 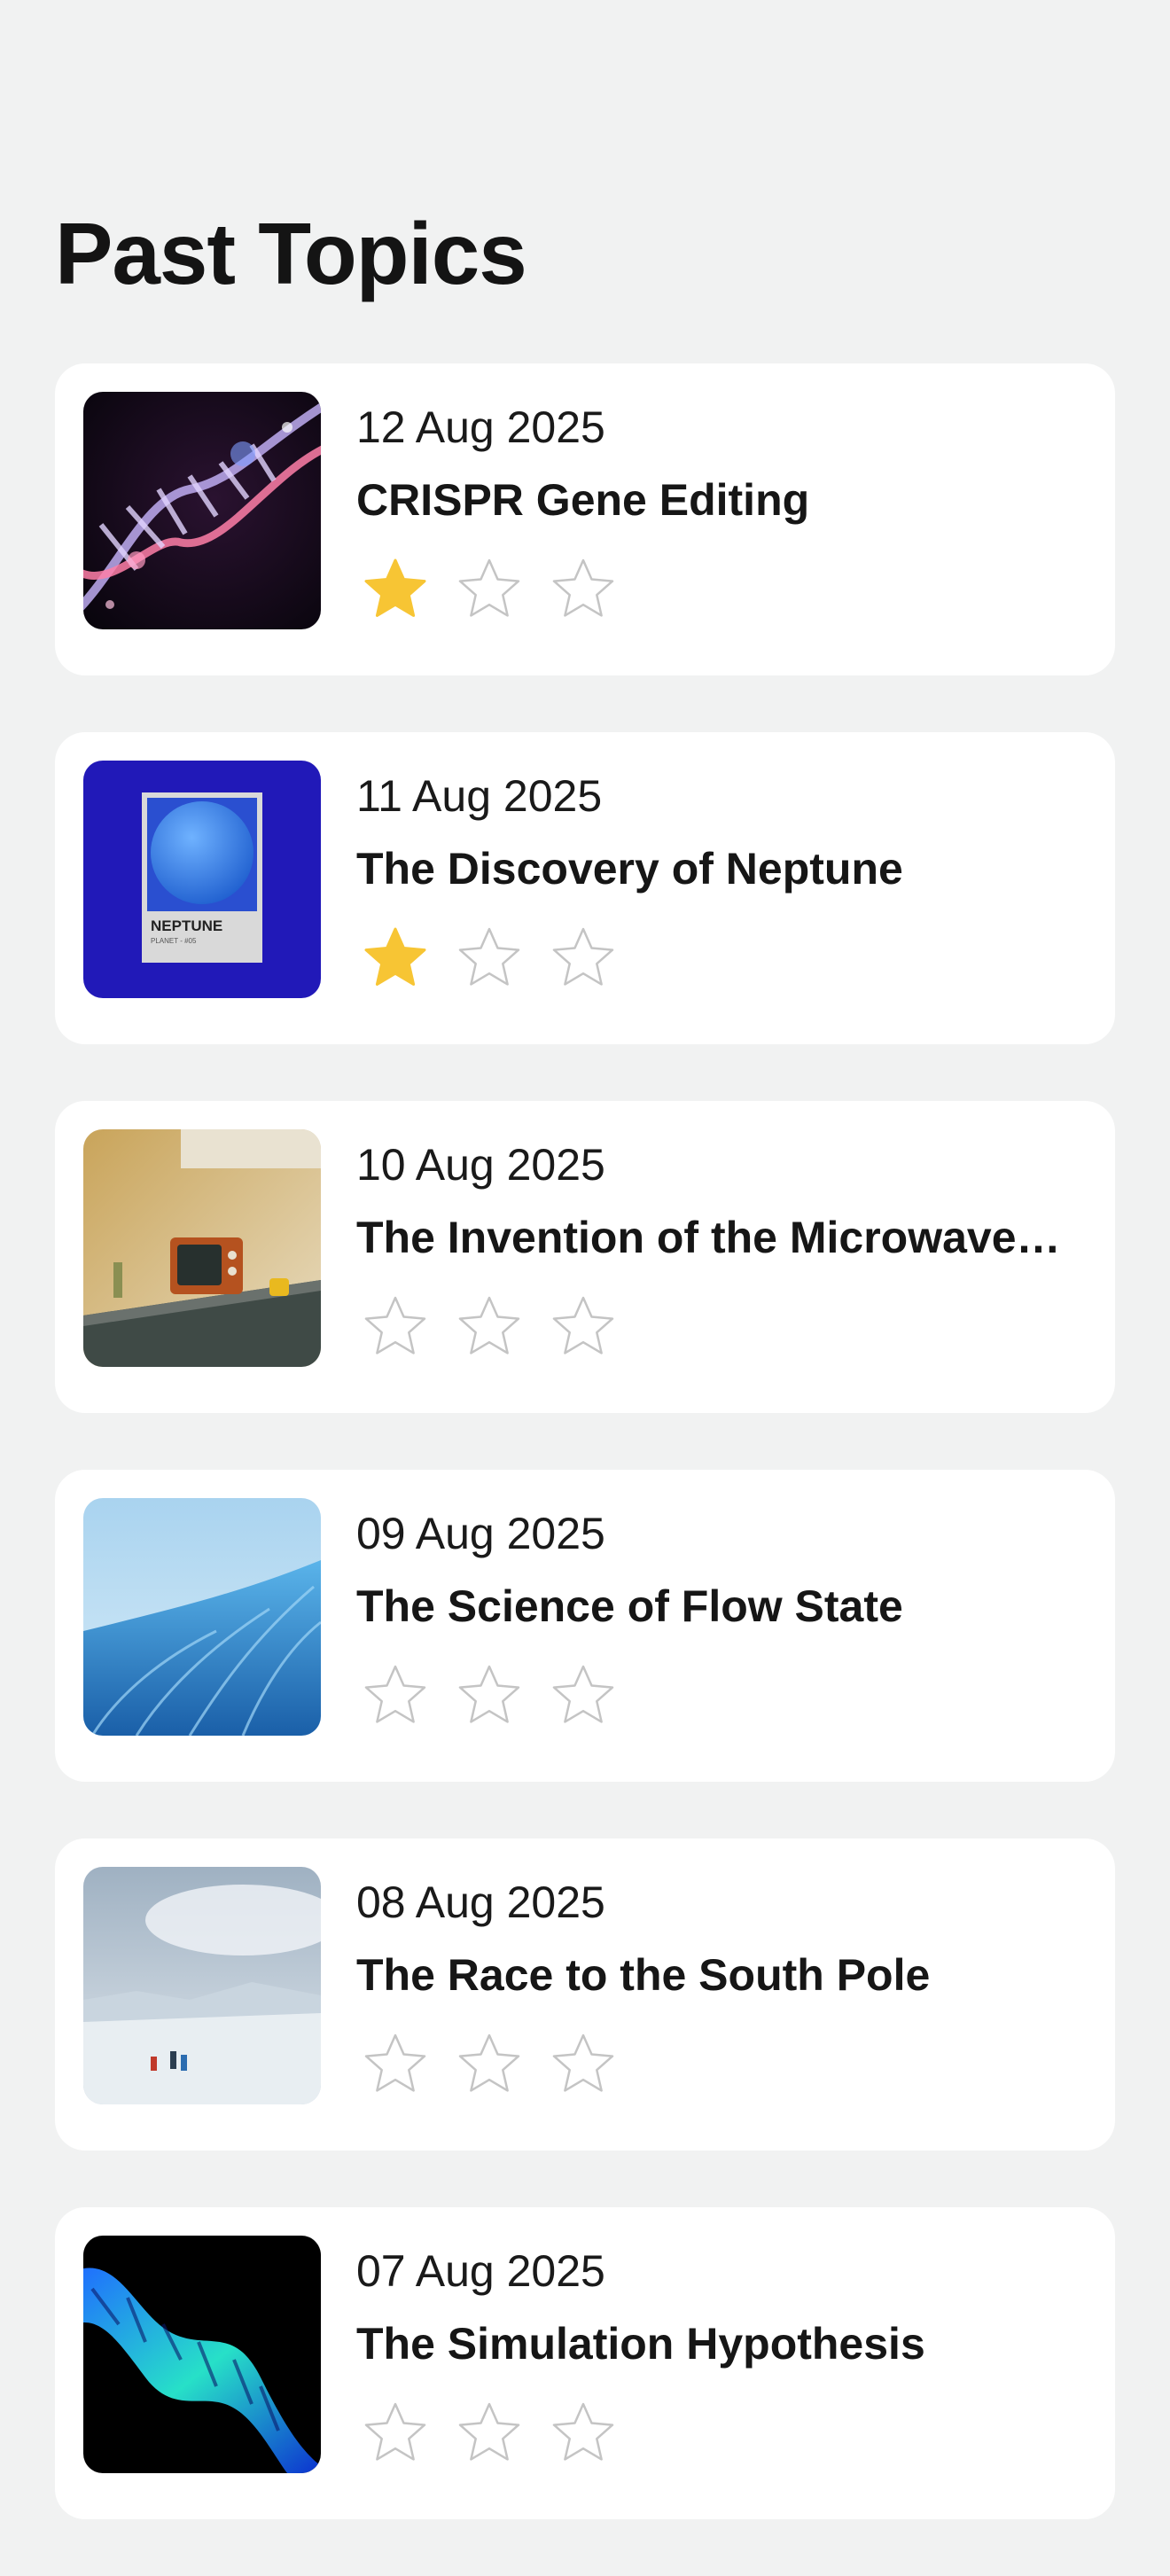 I want to click on dna-helix-image, so click(x=202, y=510).